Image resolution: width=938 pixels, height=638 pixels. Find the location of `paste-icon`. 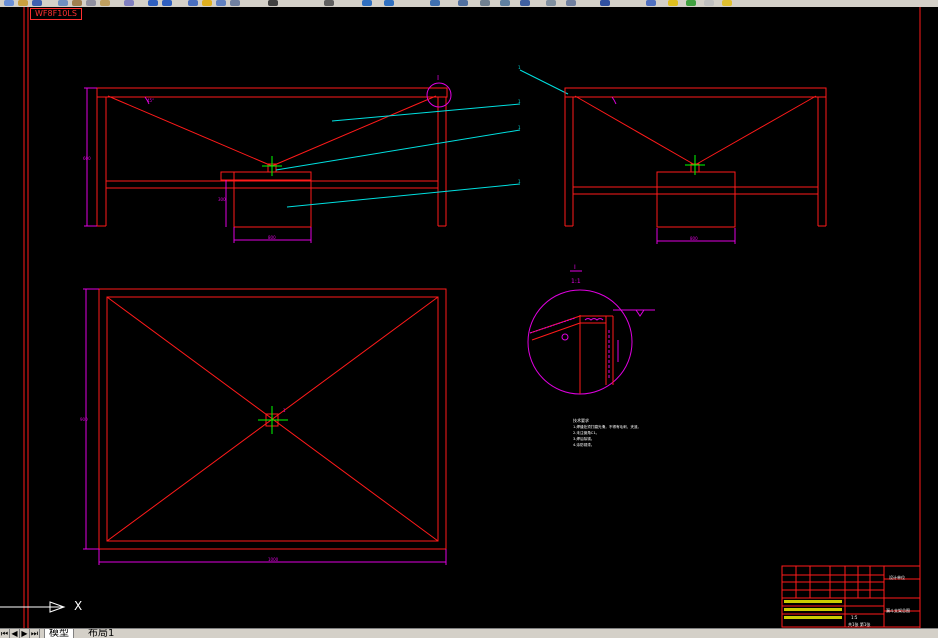

paste-icon is located at coordinates (105, 3).